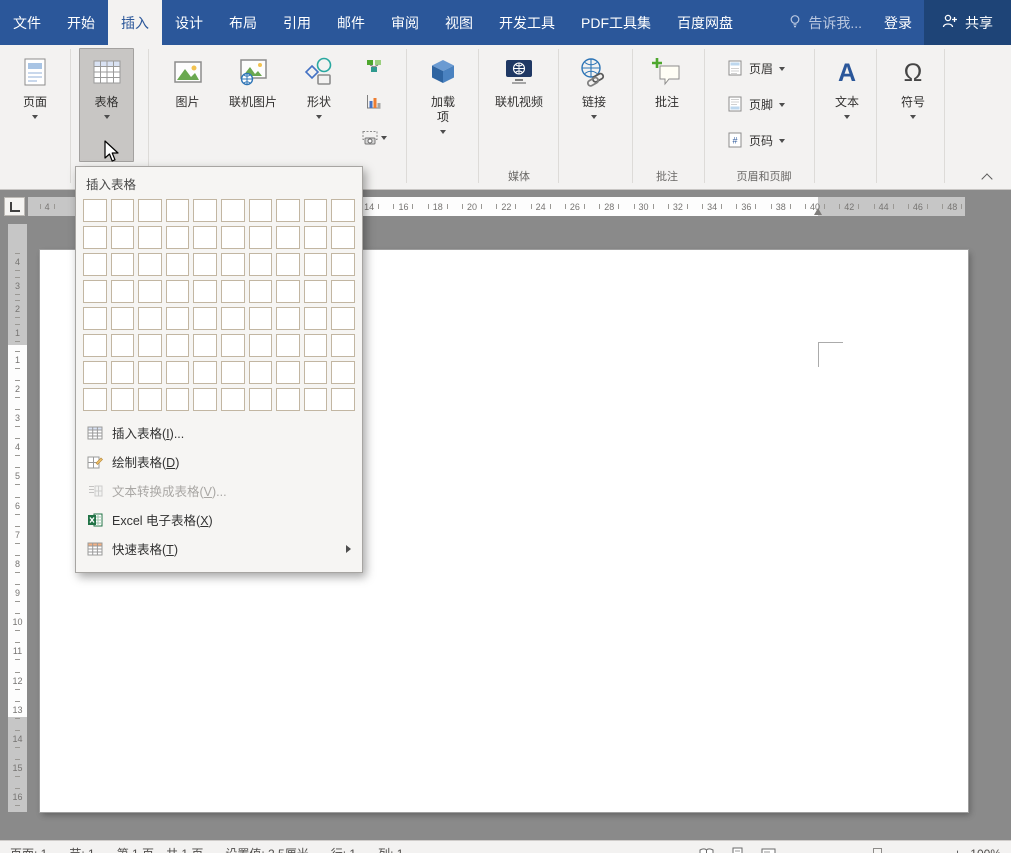 This screenshot has height=853, width=1011. What do you see at coordinates (443, 105) in the screenshot?
I see `addins-button: 加载项` at bounding box center [443, 105].